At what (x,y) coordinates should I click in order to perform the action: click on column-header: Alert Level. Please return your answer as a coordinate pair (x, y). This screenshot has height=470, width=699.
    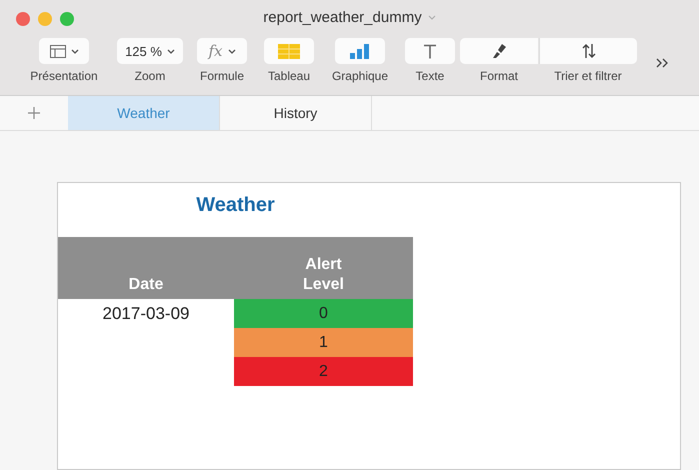
    Looking at the image, I should click on (323, 275).